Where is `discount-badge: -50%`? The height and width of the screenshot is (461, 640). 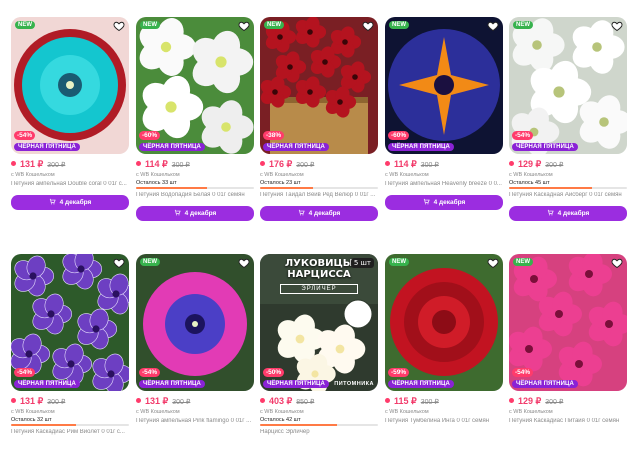 discount-badge: -50% is located at coordinates (274, 372).